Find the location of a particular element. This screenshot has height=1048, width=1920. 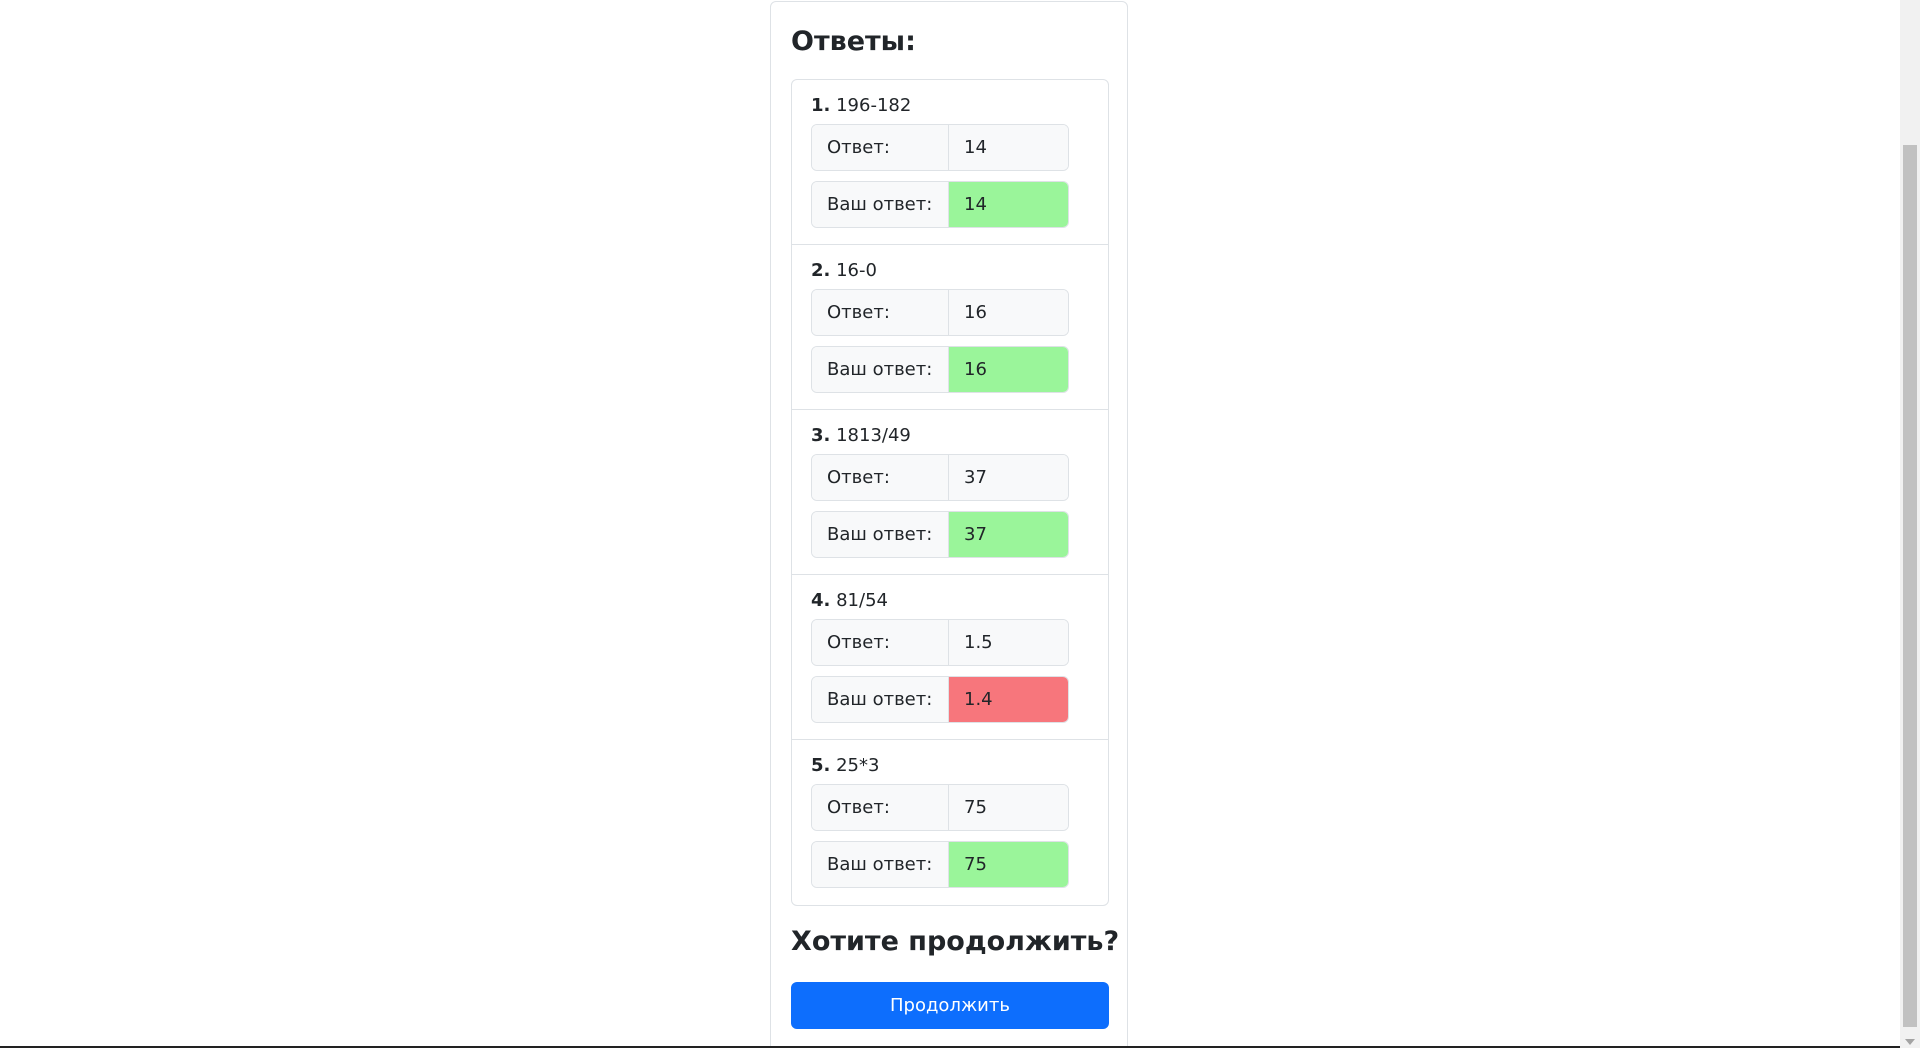

user-answer-value: 37 is located at coordinates (1008, 534).